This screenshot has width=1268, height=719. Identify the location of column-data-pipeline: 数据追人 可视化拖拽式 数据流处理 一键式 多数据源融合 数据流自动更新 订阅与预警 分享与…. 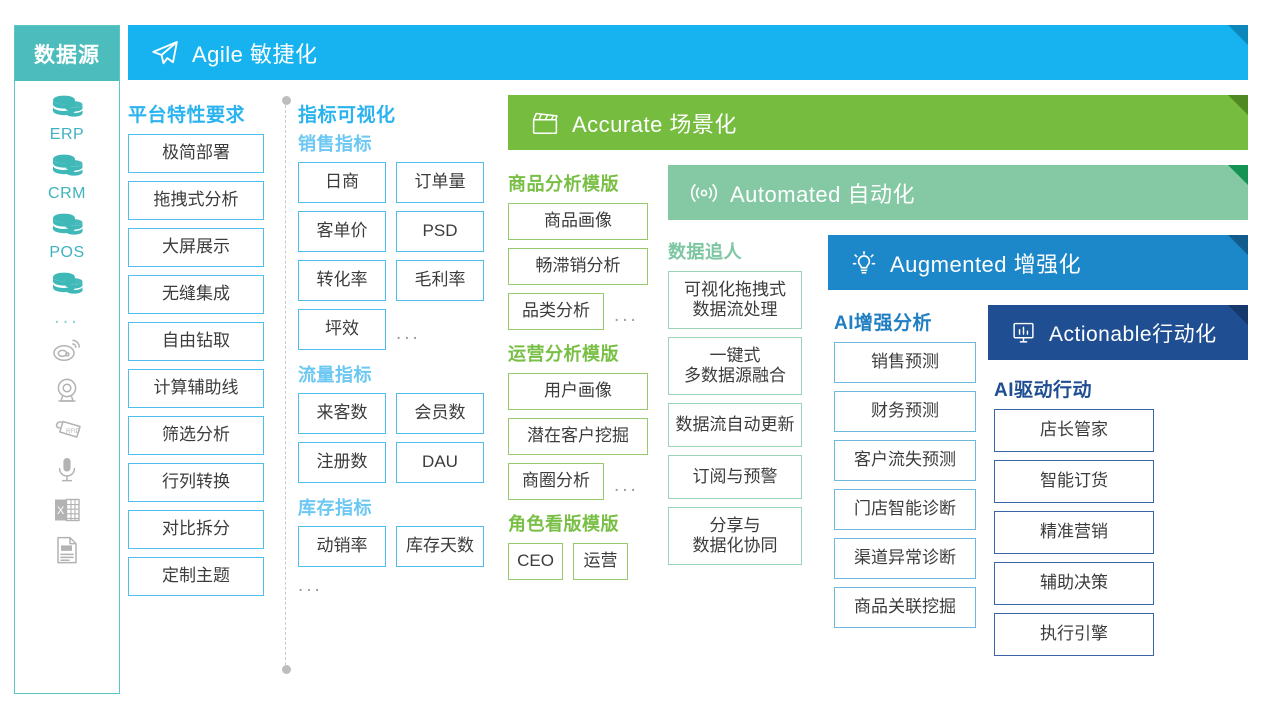
(741, 405).